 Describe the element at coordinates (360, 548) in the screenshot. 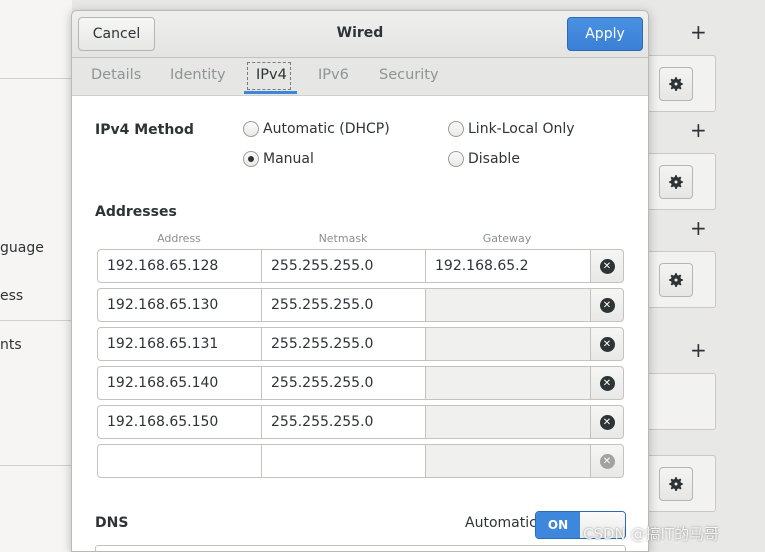

I see `dns-servers-field` at that location.